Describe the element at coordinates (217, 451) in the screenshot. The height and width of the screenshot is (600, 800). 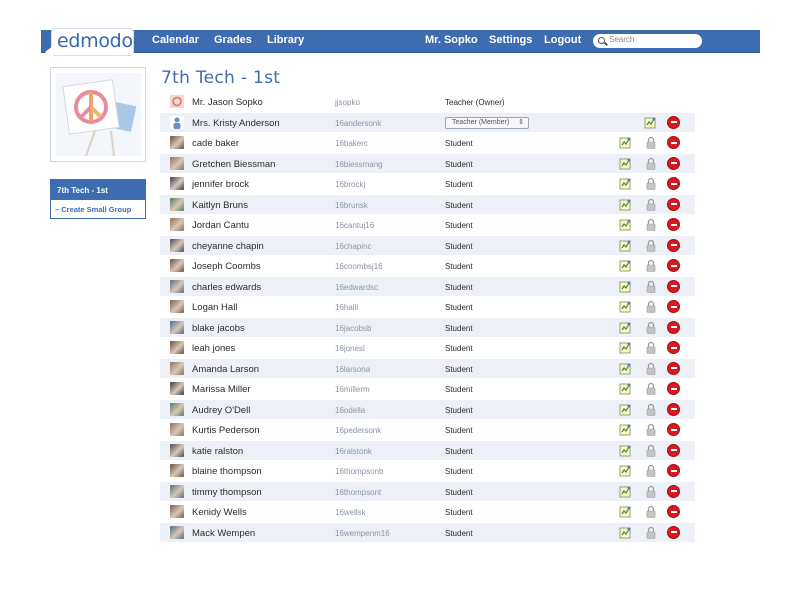
I see `member-name: katie ralston` at that location.